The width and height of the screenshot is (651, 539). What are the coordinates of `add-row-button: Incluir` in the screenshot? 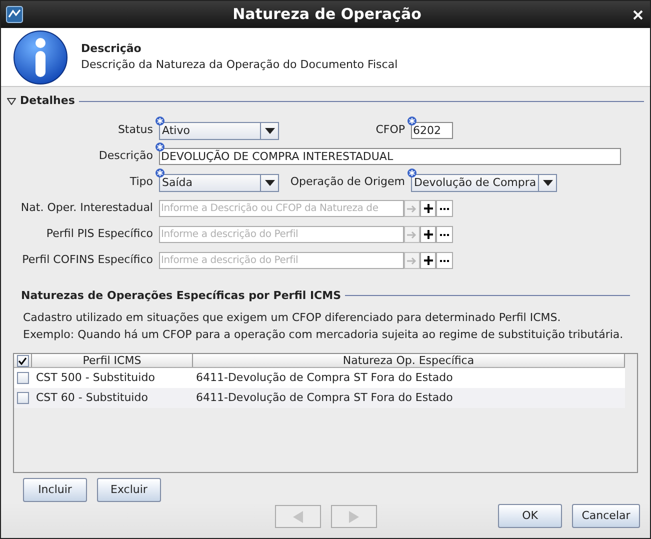 It's located at (55, 490).